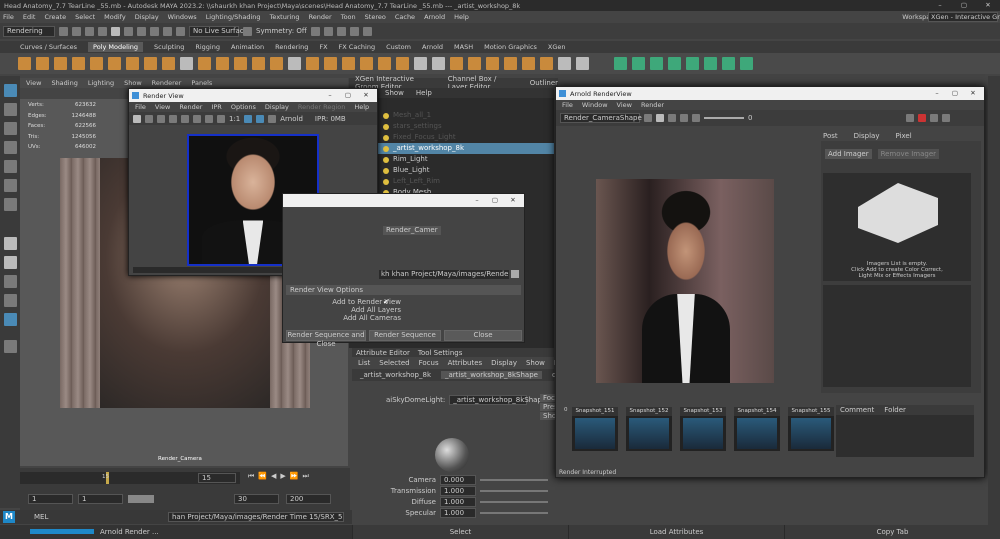 The image size is (1000, 539). Describe the element at coordinates (398, 47) in the screenshot. I see `shelf-tab-custom: Custom` at that location.